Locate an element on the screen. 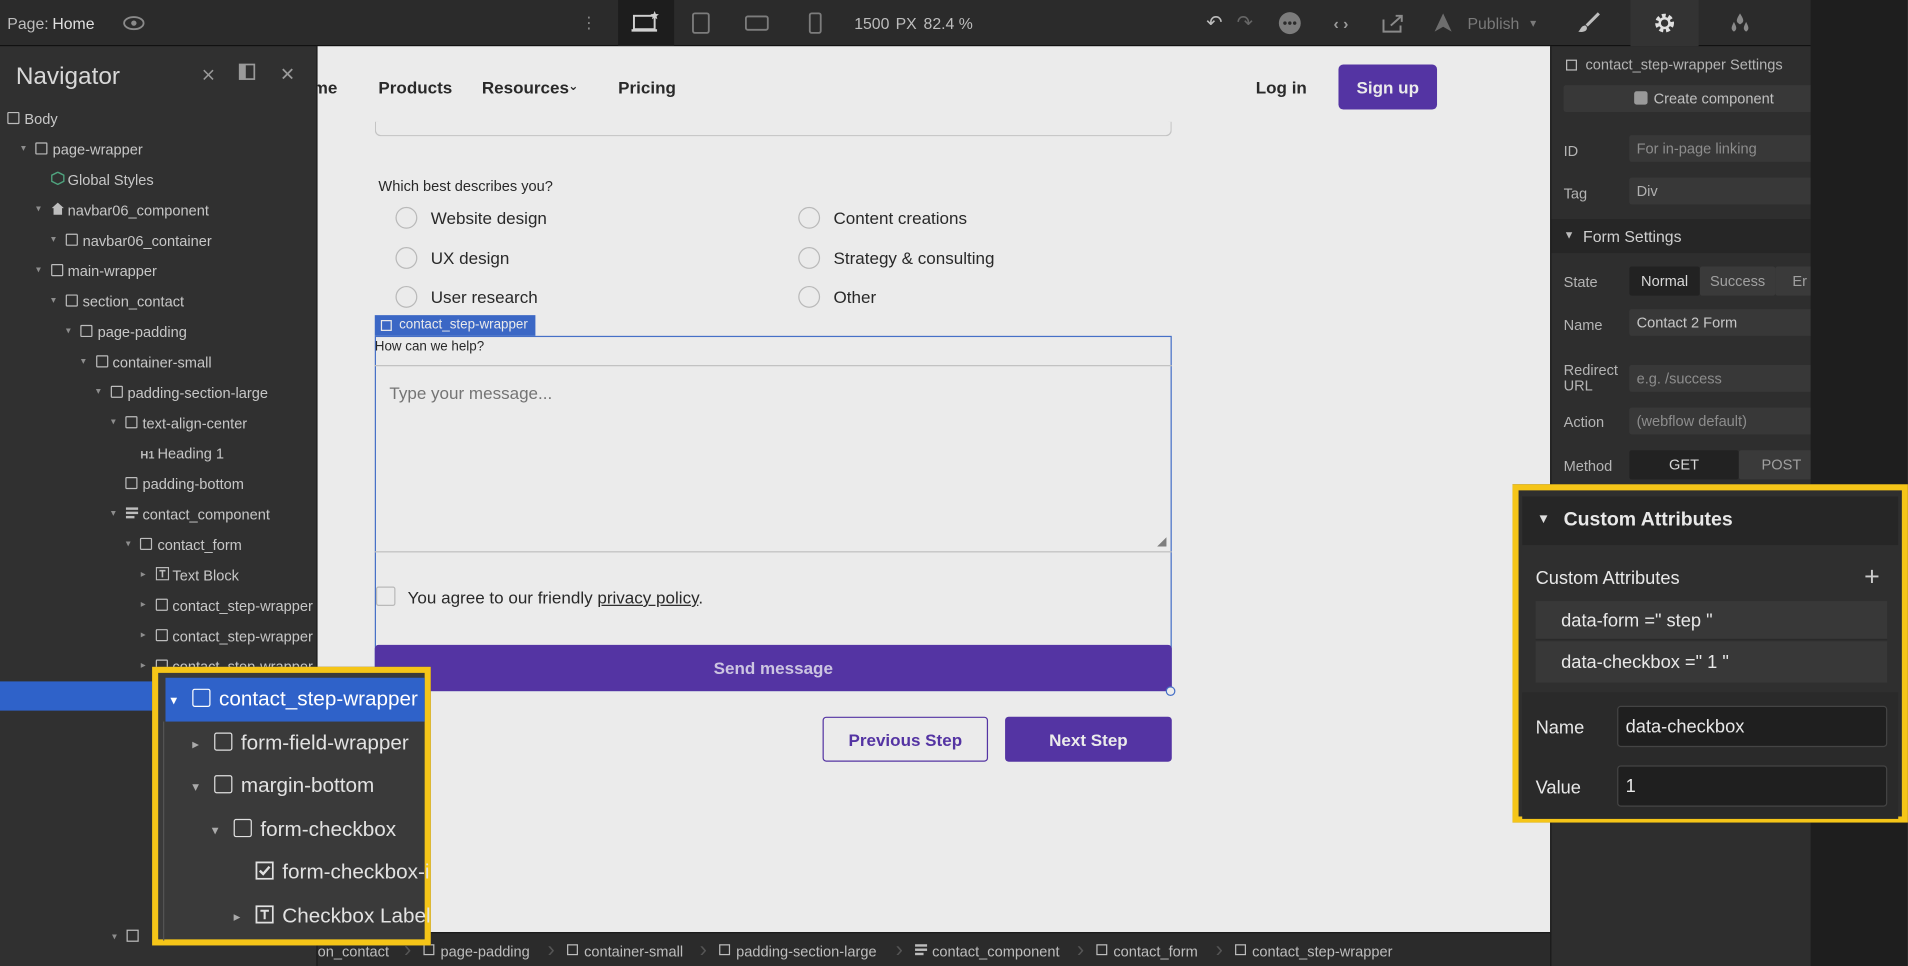 This screenshot has width=1908, height=966. breadcrumb-item: contact_step-wrapper is located at coordinates (1314, 951).